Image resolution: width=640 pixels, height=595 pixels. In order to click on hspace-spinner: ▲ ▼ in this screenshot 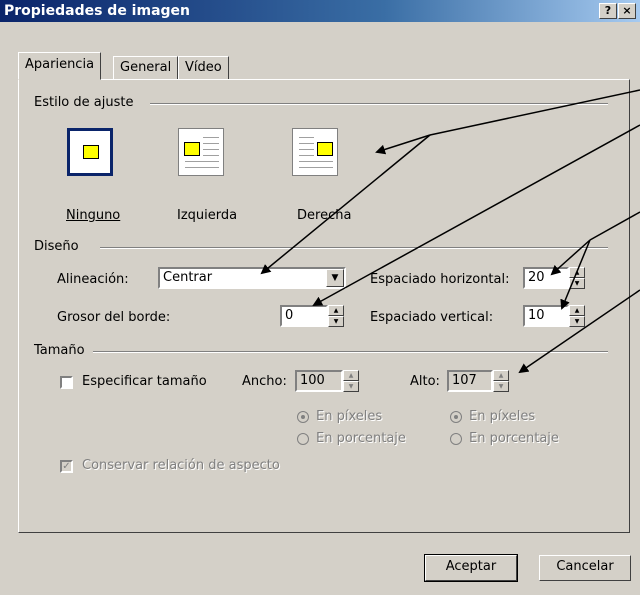, I will do `click(577, 278)`.